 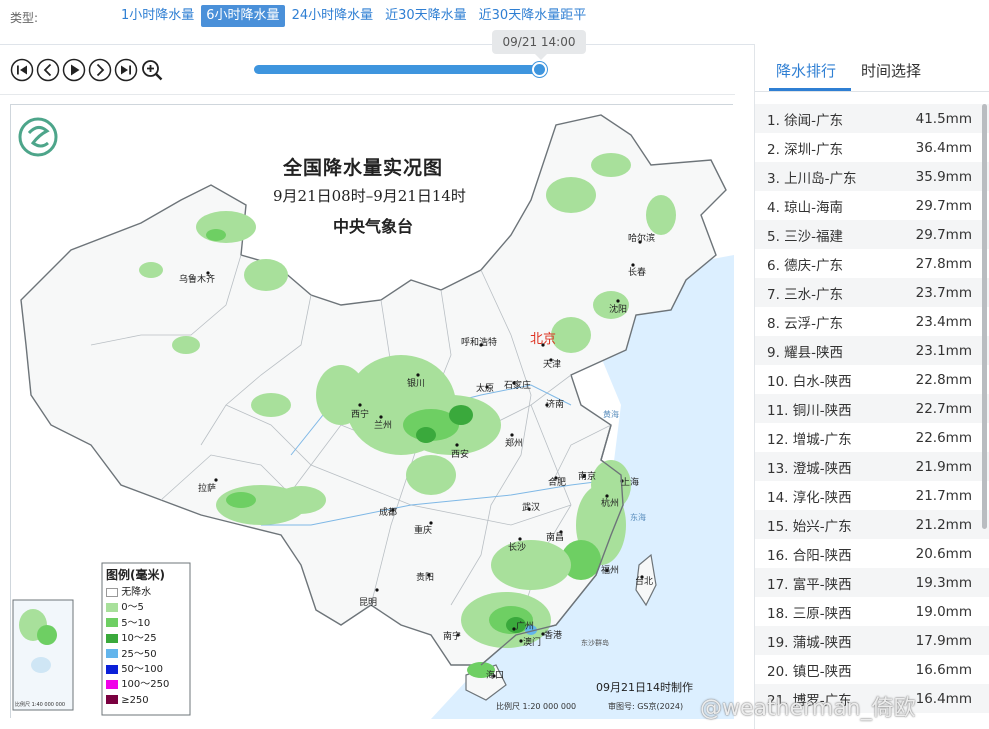 I want to click on tab-time-select: 时间选择, so click(x=891, y=70).